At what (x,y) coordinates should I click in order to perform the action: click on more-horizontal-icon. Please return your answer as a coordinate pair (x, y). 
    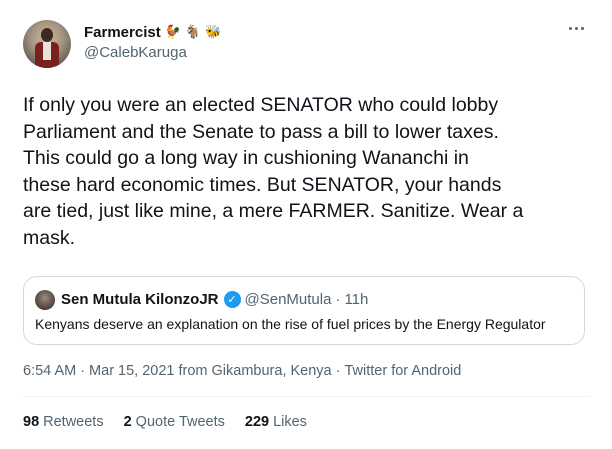
    Looking at the image, I should click on (576, 28).